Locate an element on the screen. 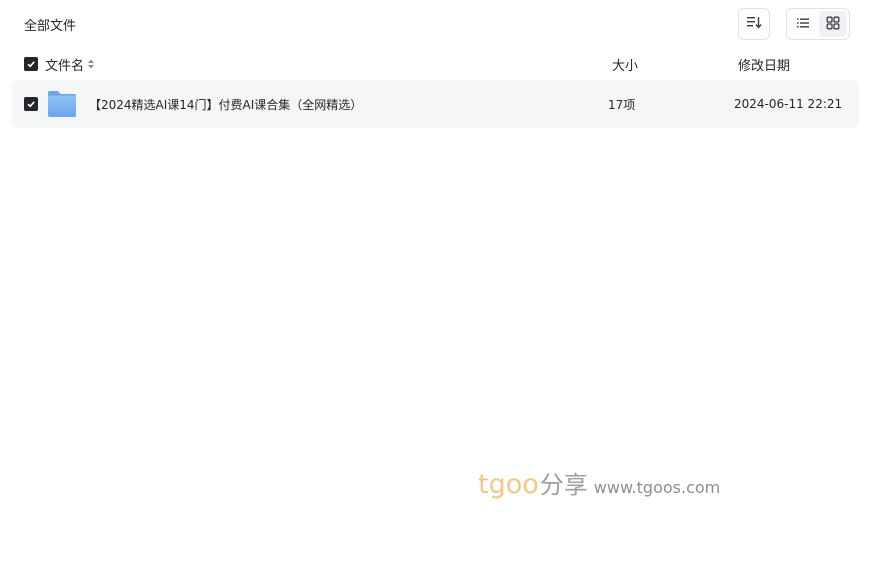  list-icon is located at coordinates (803, 24).